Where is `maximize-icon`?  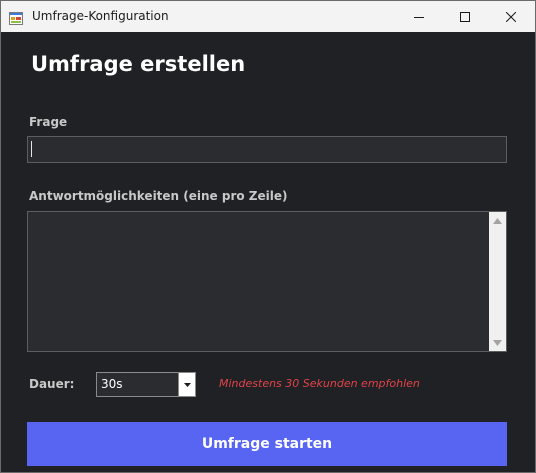 maximize-icon is located at coordinates (465, 16).